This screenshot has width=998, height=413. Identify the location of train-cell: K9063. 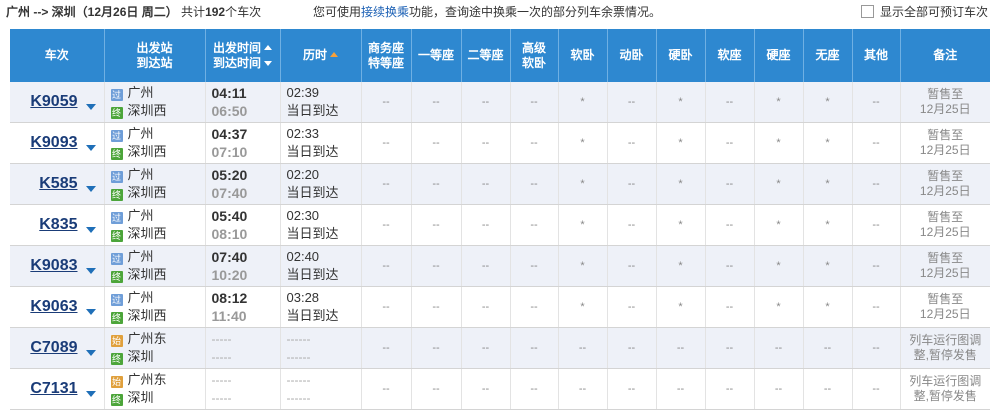
(57, 307).